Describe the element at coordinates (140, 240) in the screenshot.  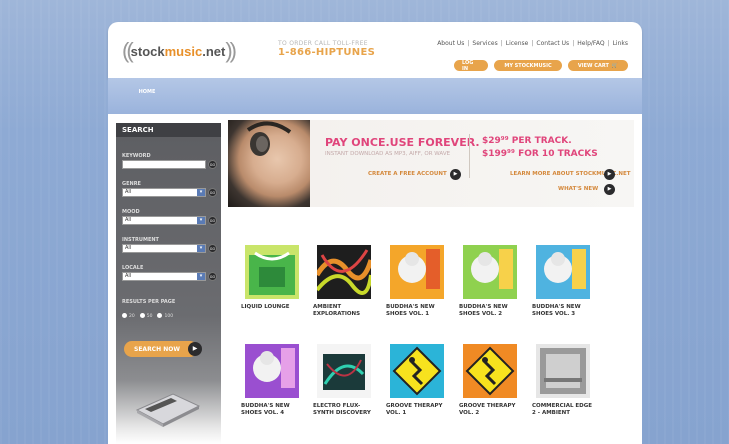
I see `instrument-label: INSTRUMENT` at that location.